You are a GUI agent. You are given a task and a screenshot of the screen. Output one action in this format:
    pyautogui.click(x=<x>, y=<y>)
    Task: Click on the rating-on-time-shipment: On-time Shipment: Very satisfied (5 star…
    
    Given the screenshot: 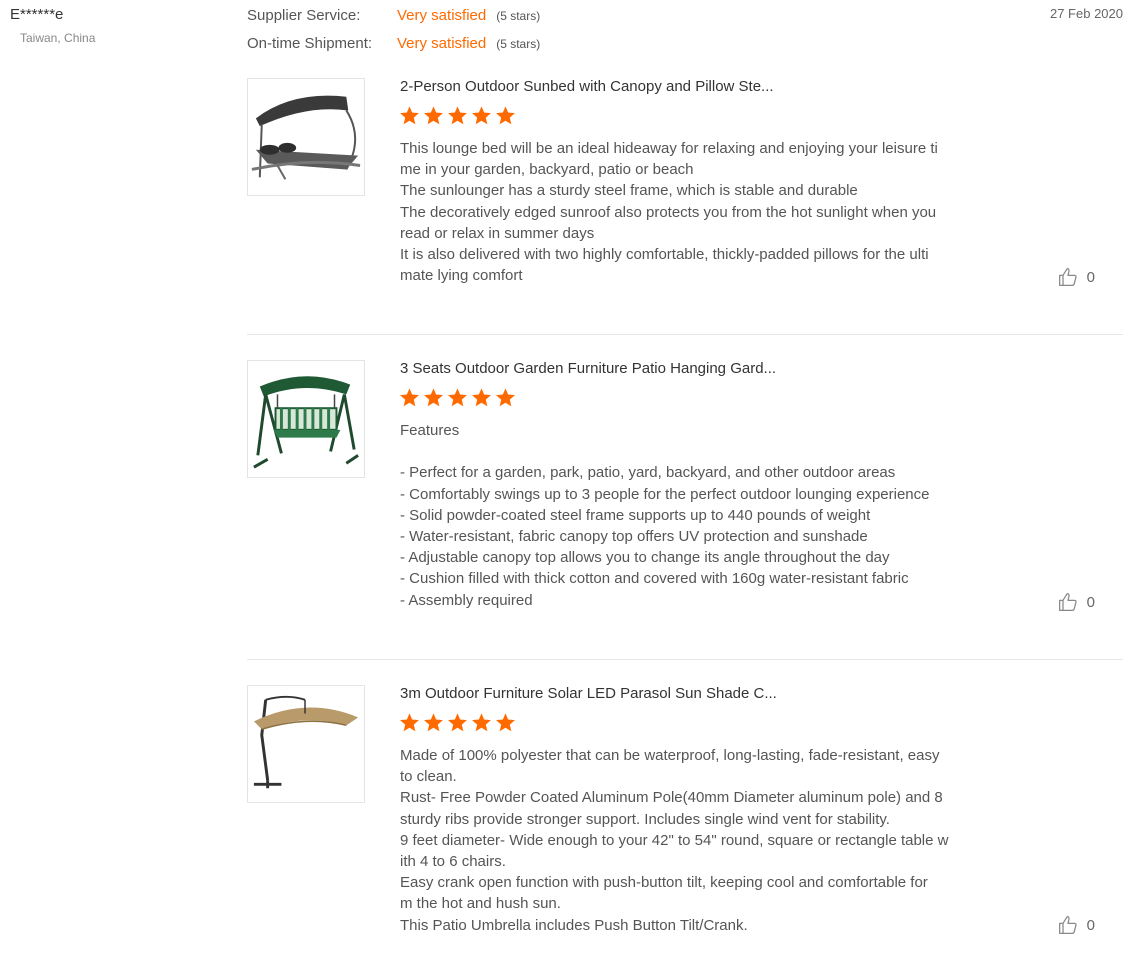 What is the action you would take?
    pyautogui.click(x=393, y=43)
    